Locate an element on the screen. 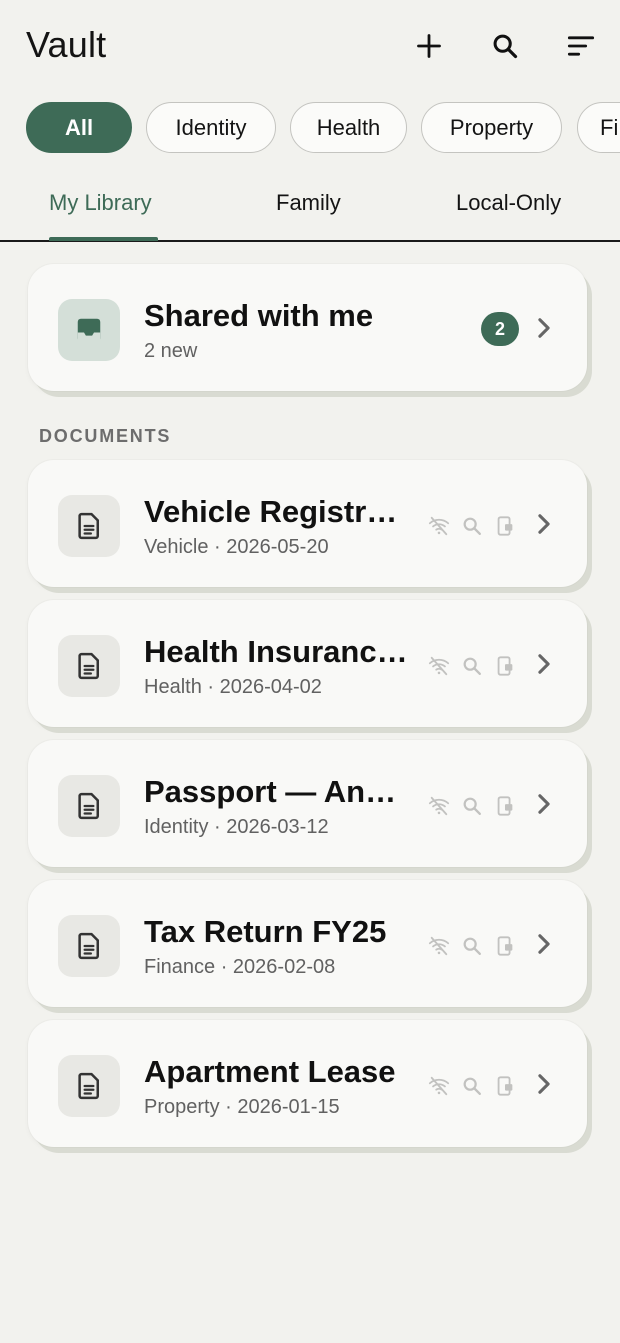 The width and height of the screenshot is (620, 1343). document-title: Vehicle Registration is located at coordinates (278, 511).